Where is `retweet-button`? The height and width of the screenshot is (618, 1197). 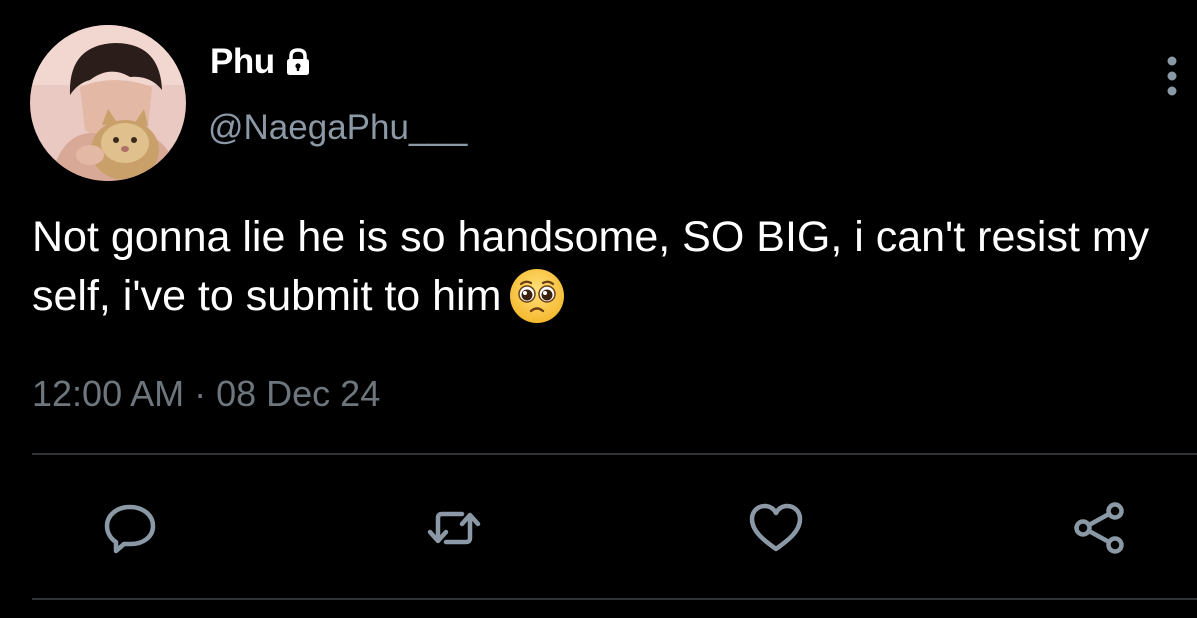 retweet-button is located at coordinates (454, 528).